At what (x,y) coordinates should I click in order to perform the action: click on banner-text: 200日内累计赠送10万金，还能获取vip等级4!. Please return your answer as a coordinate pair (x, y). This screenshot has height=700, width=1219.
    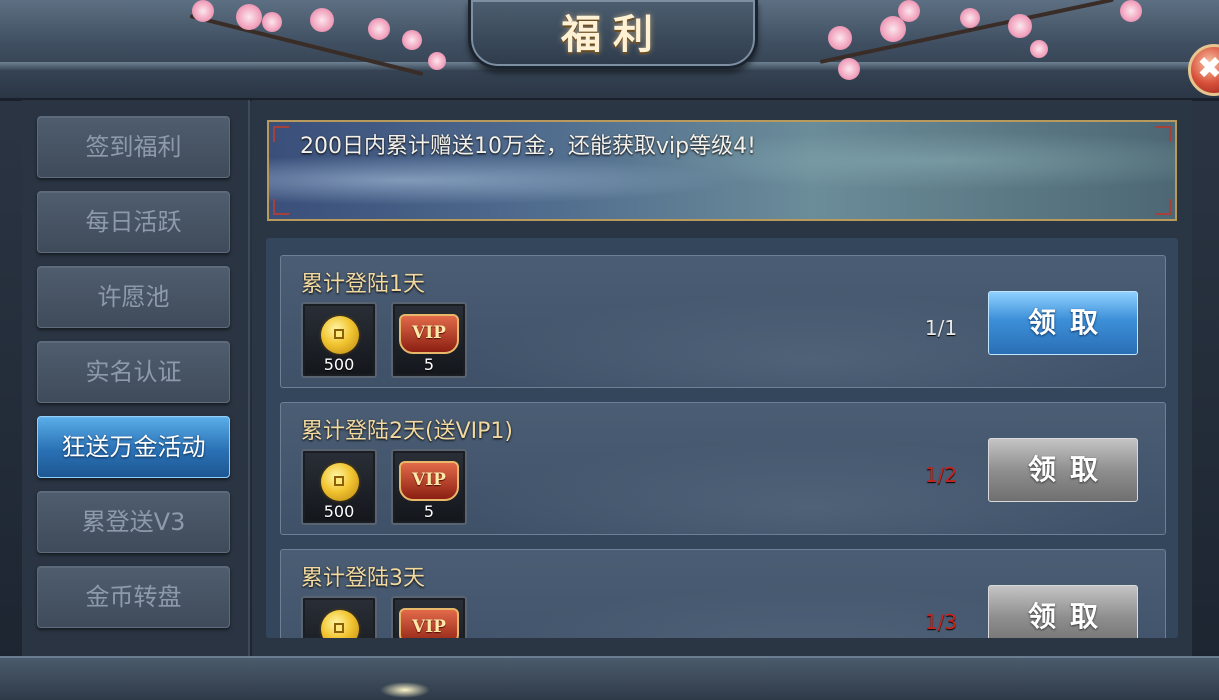
    Looking at the image, I should click on (528, 146).